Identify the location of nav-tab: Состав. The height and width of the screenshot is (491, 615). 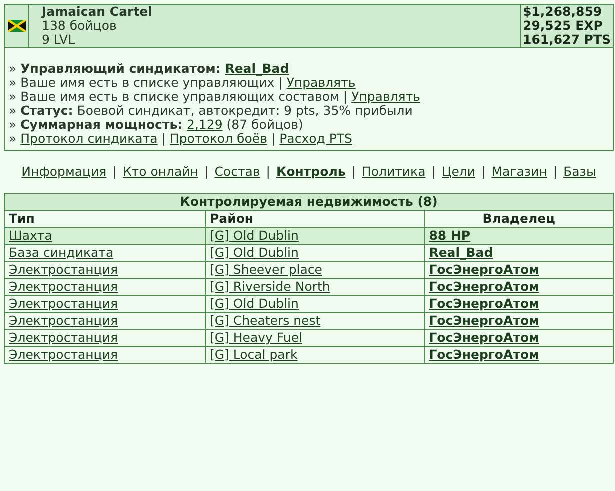
(237, 172).